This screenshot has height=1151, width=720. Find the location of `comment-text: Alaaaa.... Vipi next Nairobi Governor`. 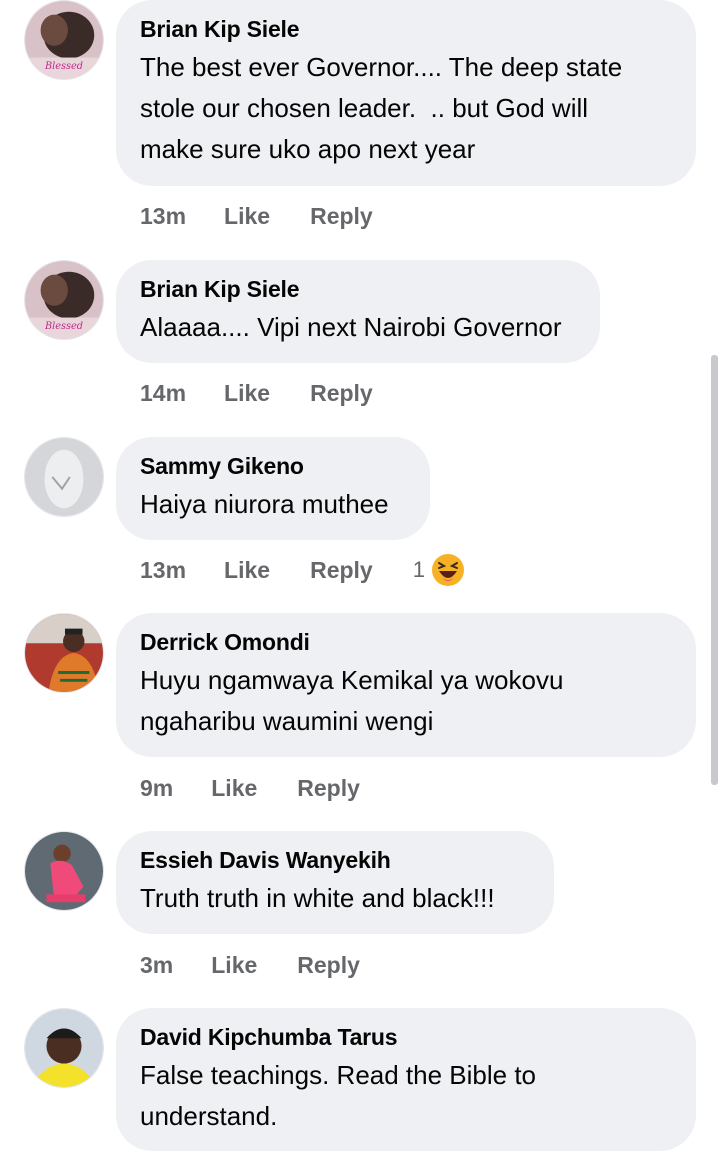

comment-text: Alaaaa.... Vipi next Nairobi Governor is located at coordinates (351, 327).